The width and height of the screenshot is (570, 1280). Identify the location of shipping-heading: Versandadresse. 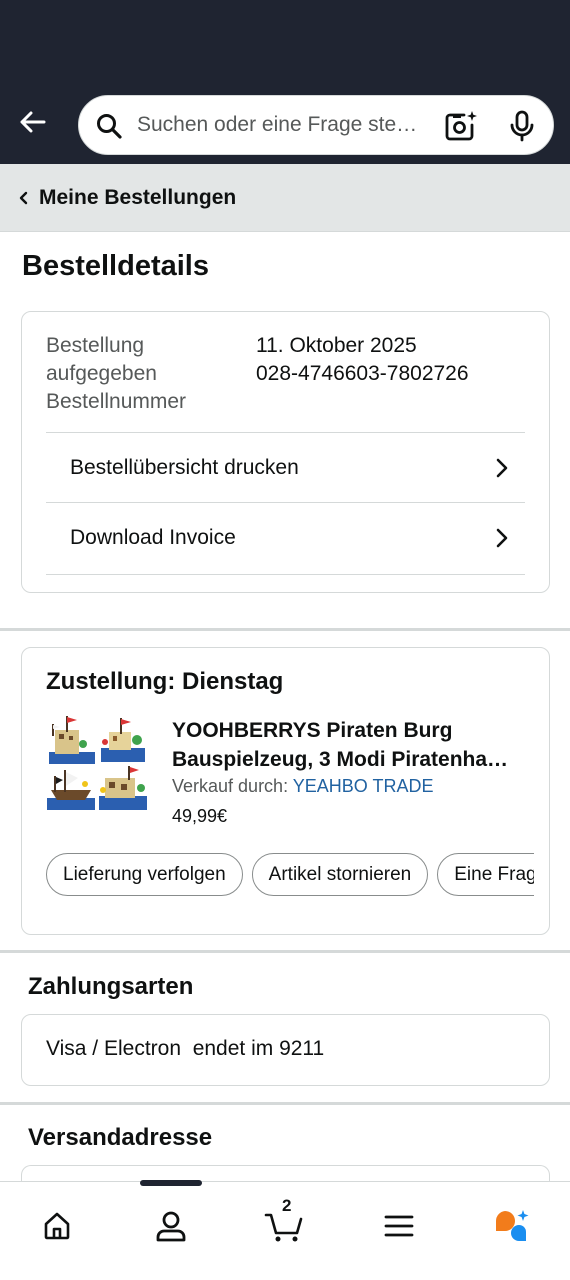
(120, 1137).